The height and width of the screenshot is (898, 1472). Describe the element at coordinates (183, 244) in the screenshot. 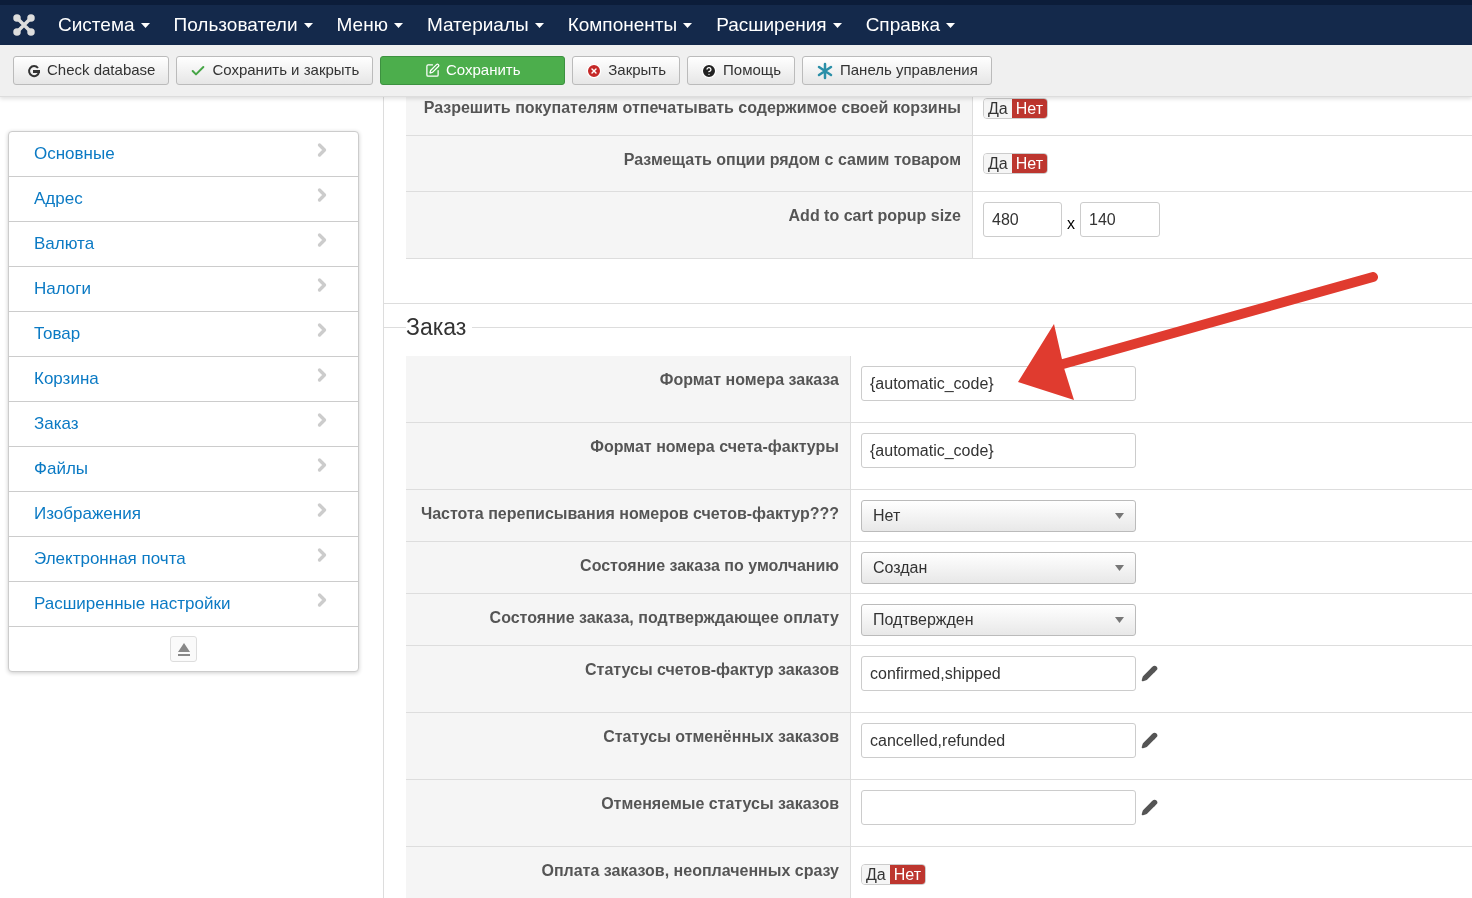

I see `sidebar-item: Валюта` at that location.